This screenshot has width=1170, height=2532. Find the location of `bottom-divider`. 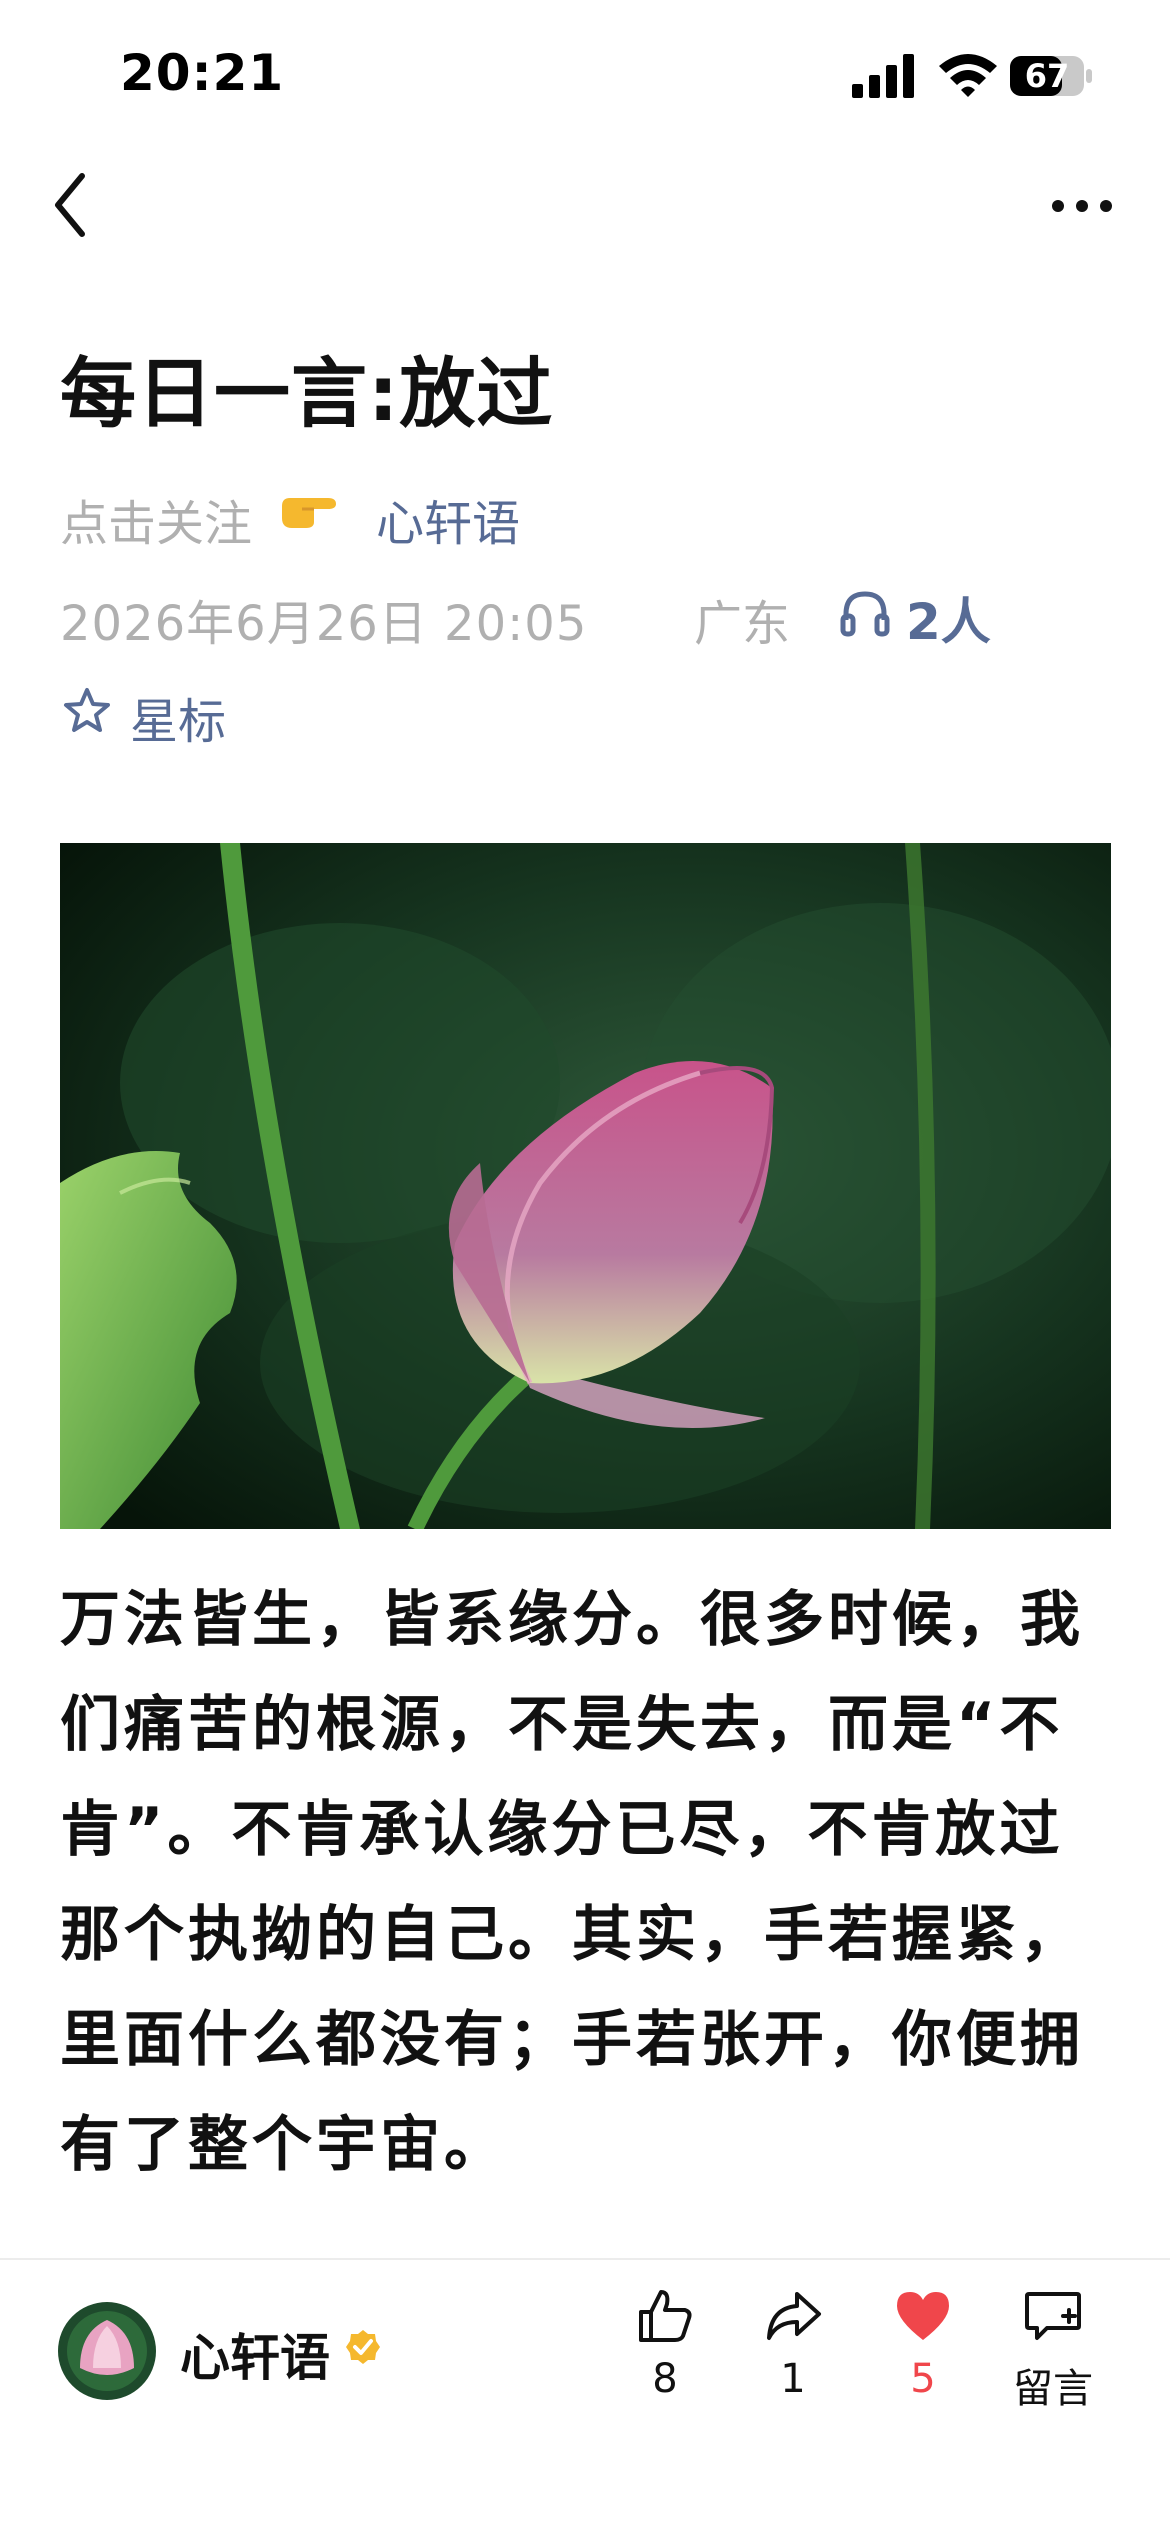

bottom-divider is located at coordinates (585, 2259).